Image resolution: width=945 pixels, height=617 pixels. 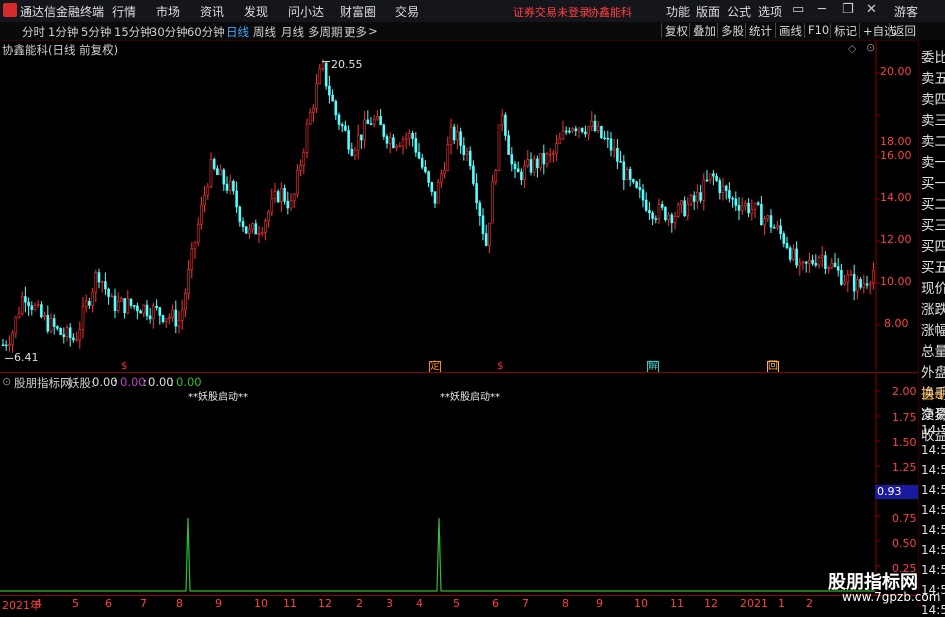 What do you see at coordinates (133, 32) in the screenshot?
I see `period-15min: 15分钟` at bounding box center [133, 32].